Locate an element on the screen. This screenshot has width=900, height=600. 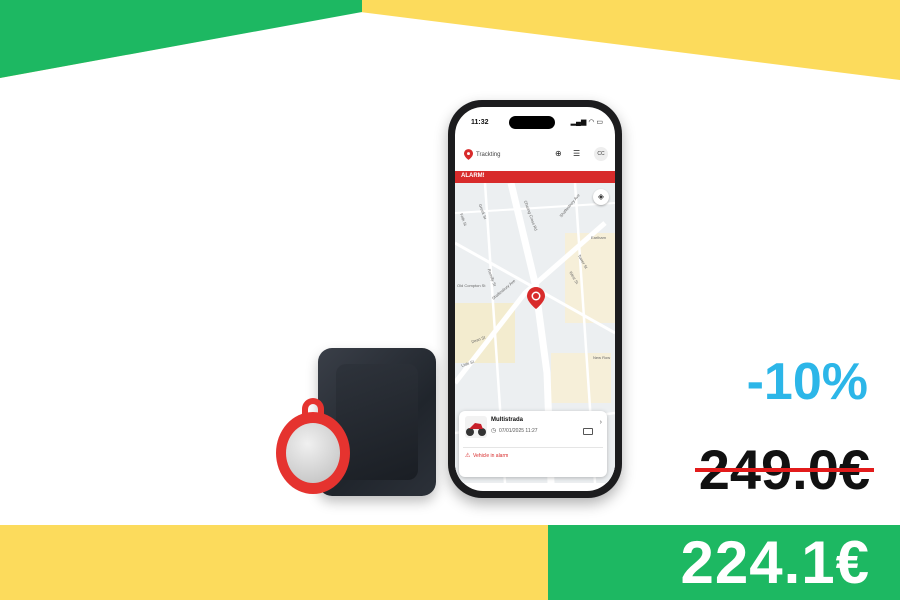
alarm-label: ALARM! is located at coordinates (473, 176).